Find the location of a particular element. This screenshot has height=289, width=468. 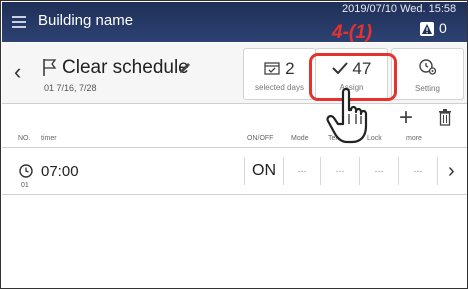

selected-days-label: selected days is located at coordinates (279, 87).